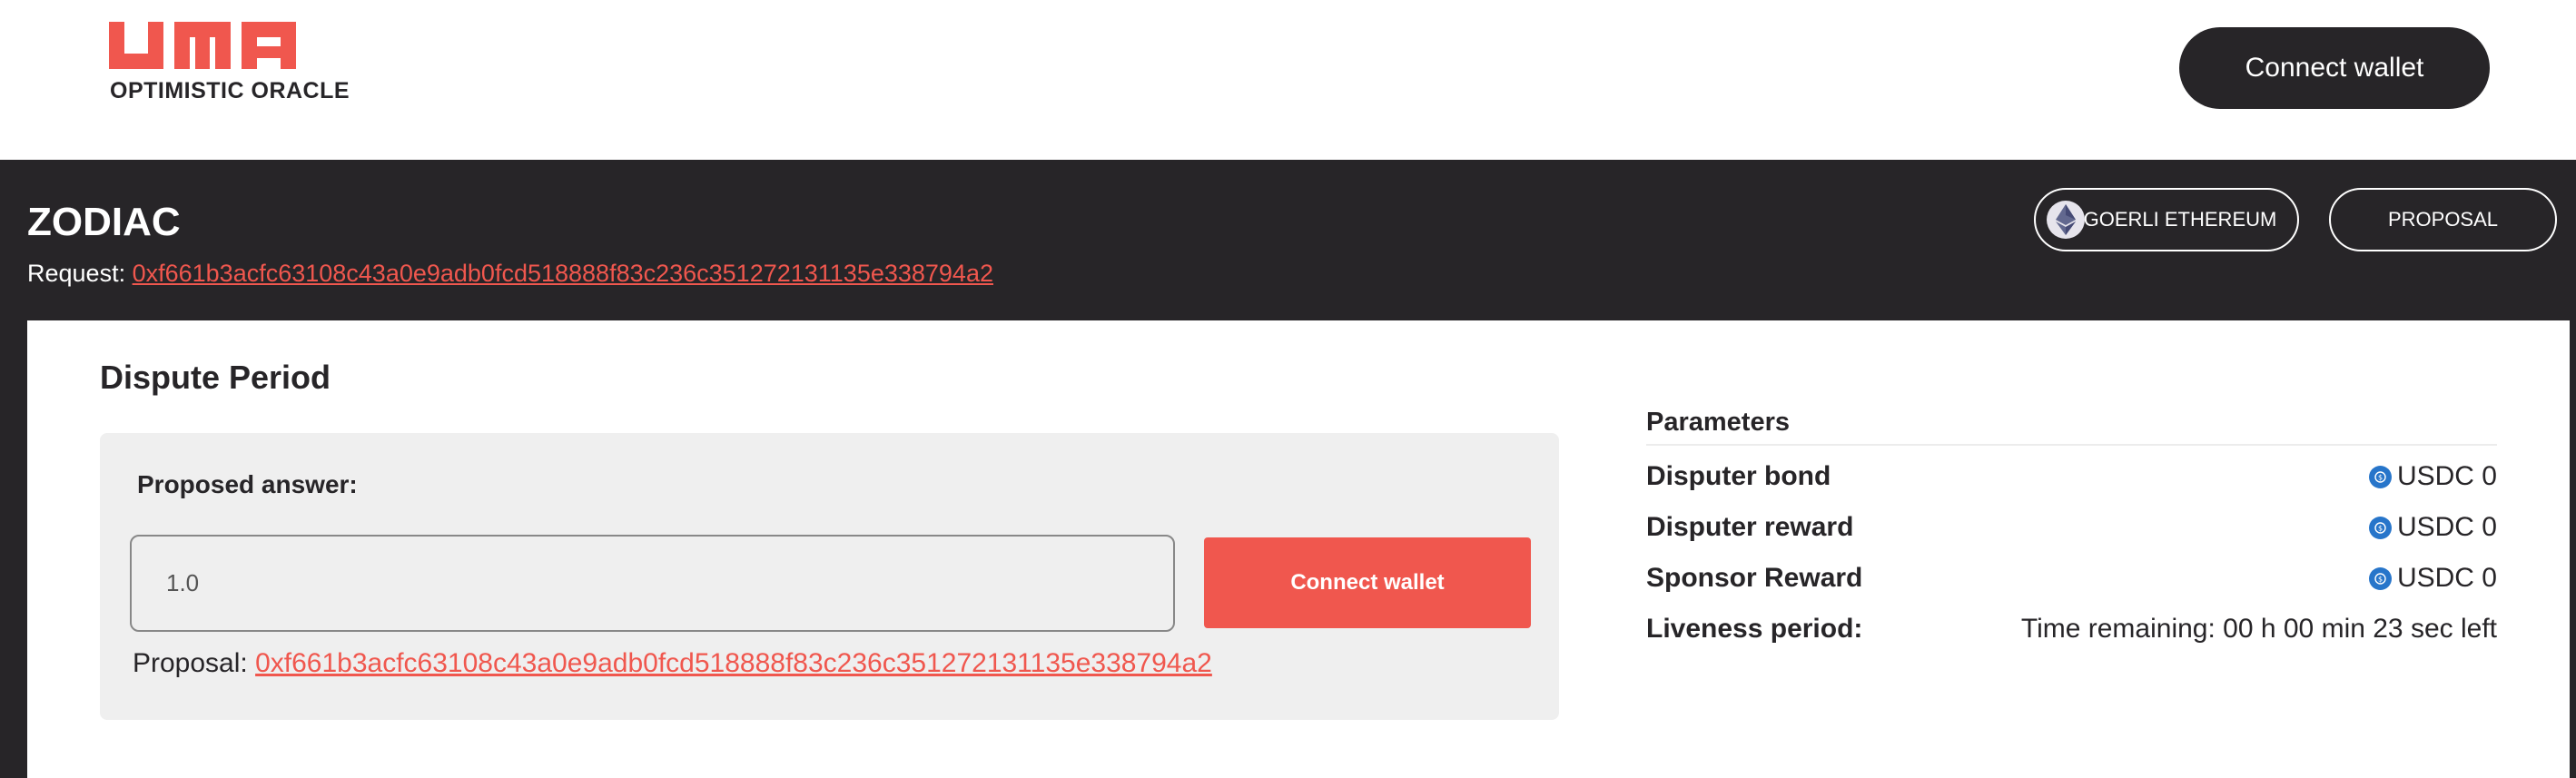  What do you see at coordinates (2071, 527) in the screenshot?
I see `param-row-disputer-reward: Disputer reward $ USDC 0` at bounding box center [2071, 527].